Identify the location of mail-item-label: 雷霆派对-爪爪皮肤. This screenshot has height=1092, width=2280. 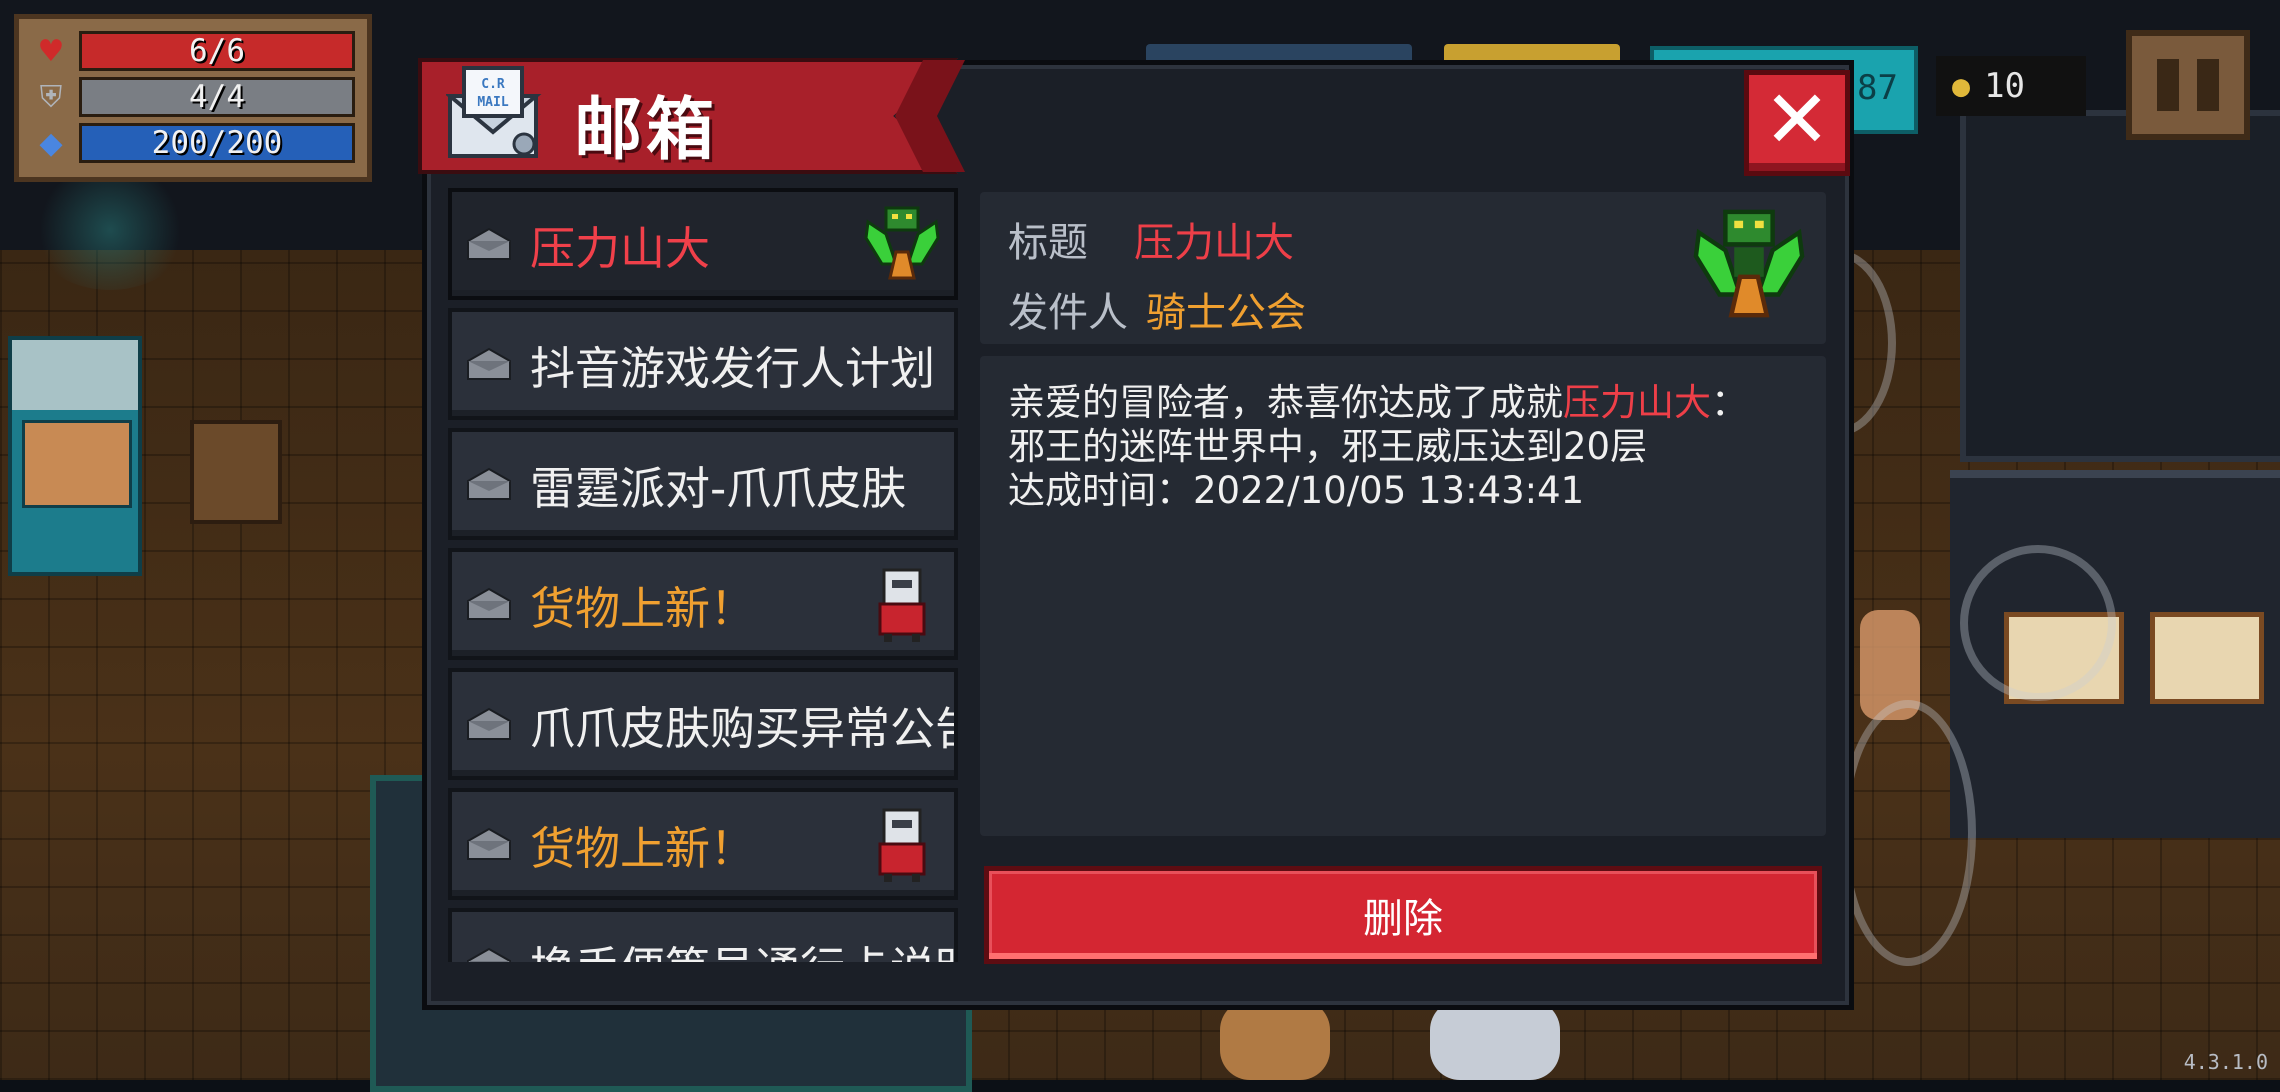
(718, 488).